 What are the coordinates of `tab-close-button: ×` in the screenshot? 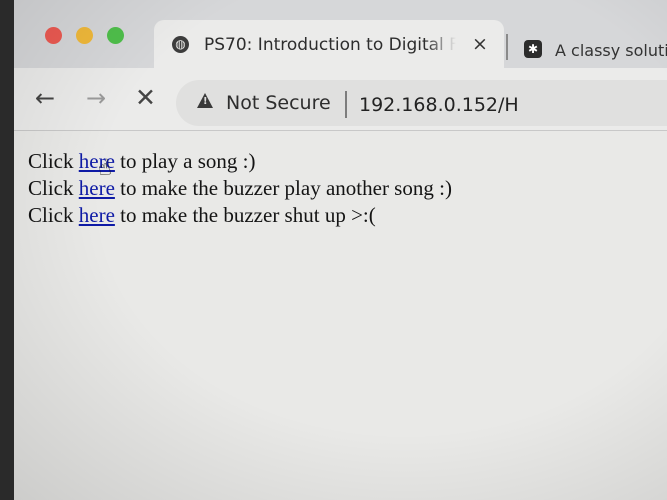 It's located at (480, 44).